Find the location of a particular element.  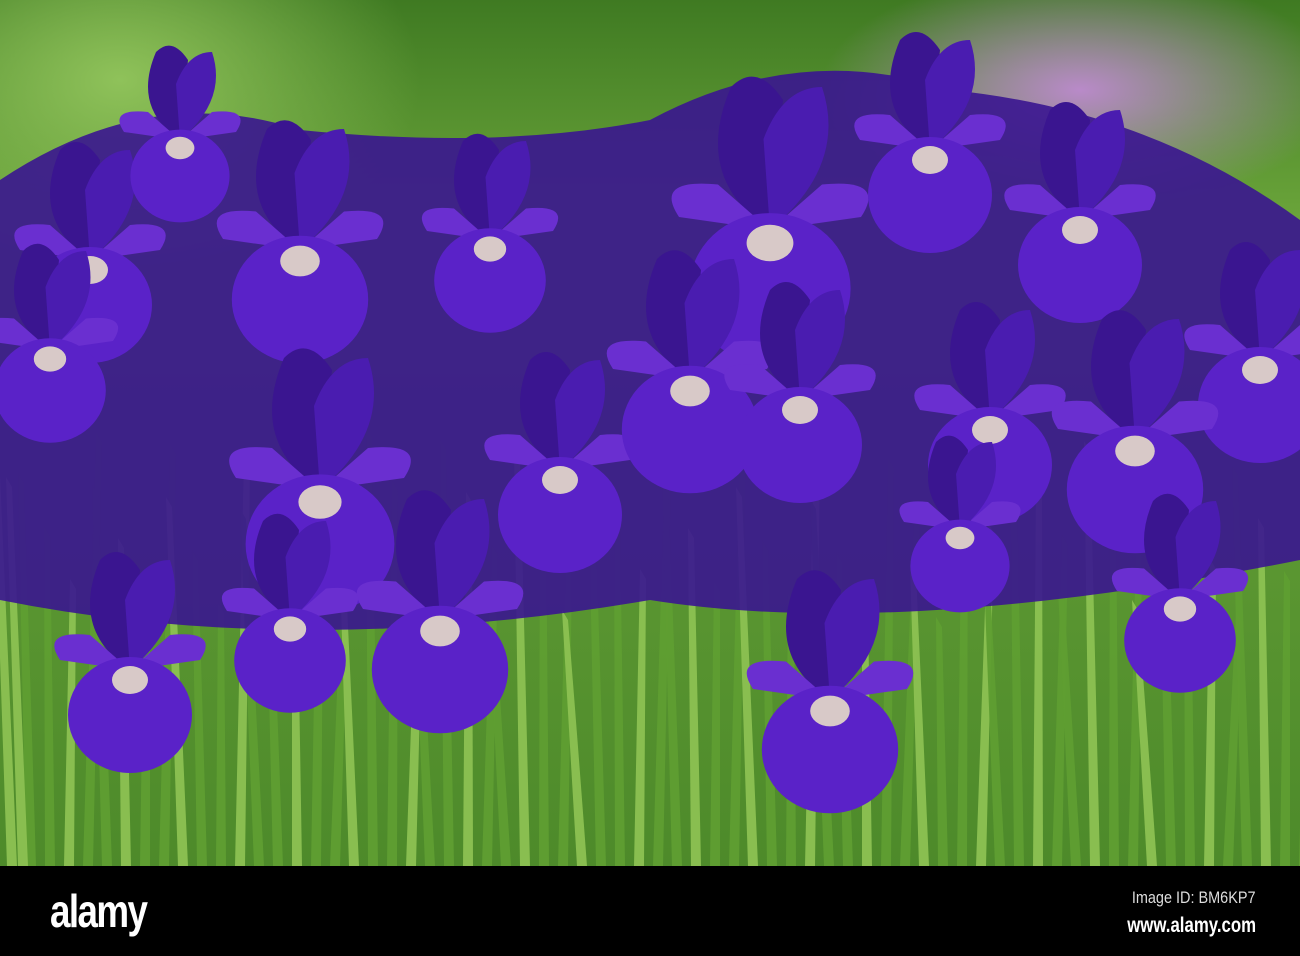

watermark-footer: alamy Image ID: BM6KP7 www.alamy.com is located at coordinates (650, 911).